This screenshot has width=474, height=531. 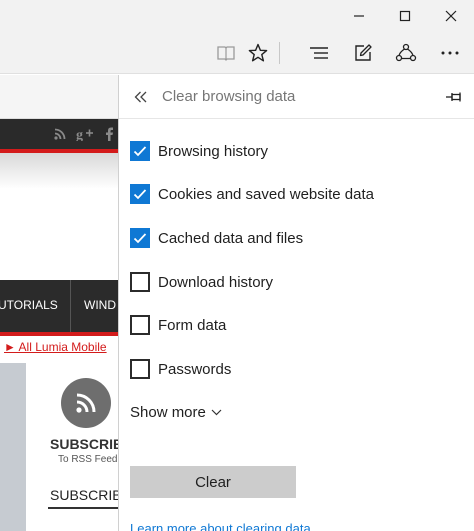 I want to click on hub-icon, so click(x=319, y=53).